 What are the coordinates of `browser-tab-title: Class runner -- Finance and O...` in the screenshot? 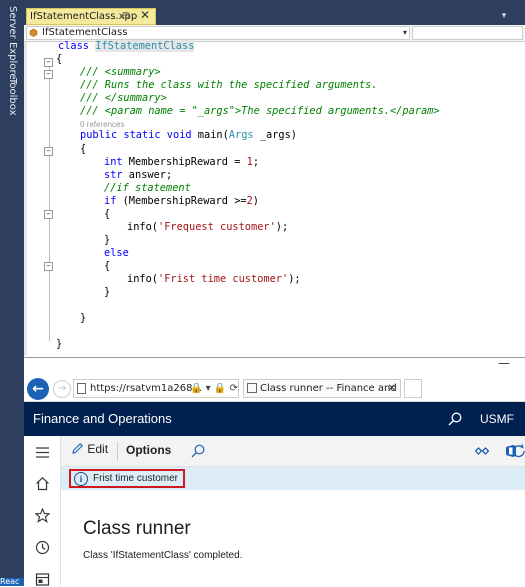 It's located at (330, 388).